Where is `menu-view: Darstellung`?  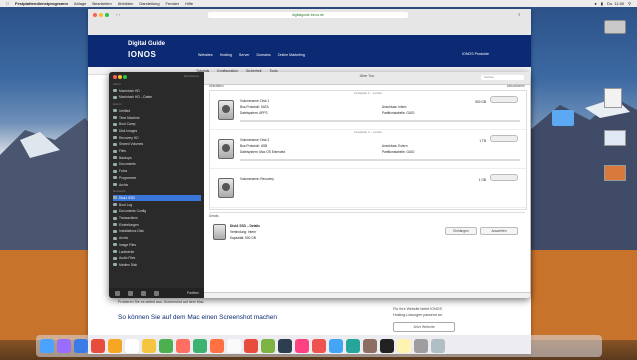
menu-view: Darstellung is located at coordinates (149, 3).